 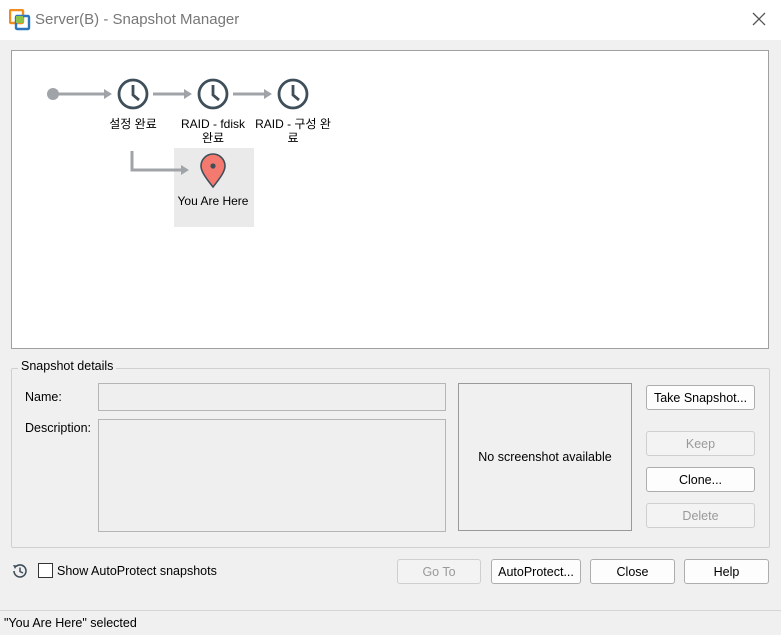 What do you see at coordinates (137, 571) in the screenshot?
I see `show-autoprotect-label: Show AutoProtect snapshots` at bounding box center [137, 571].